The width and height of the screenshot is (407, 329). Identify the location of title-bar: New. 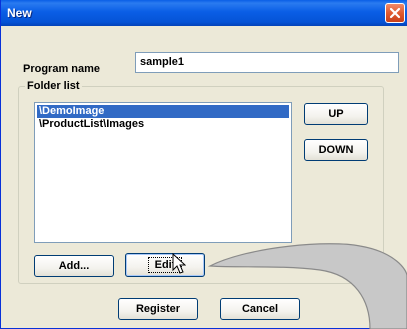
(204, 13).